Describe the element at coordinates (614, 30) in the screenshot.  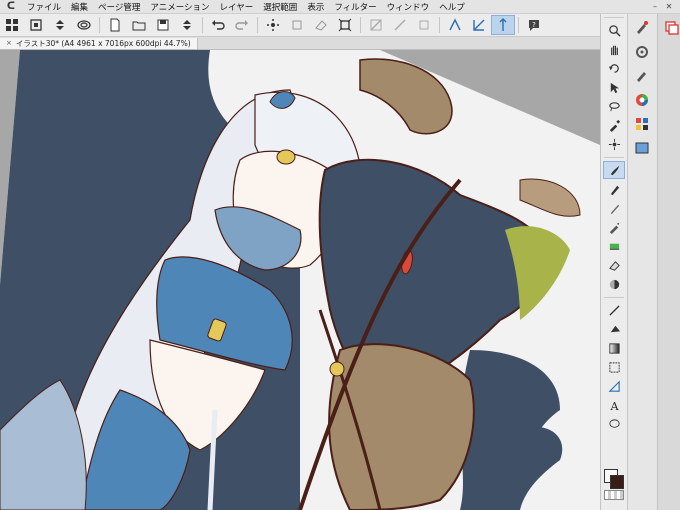
I see `zoom-icon` at that location.